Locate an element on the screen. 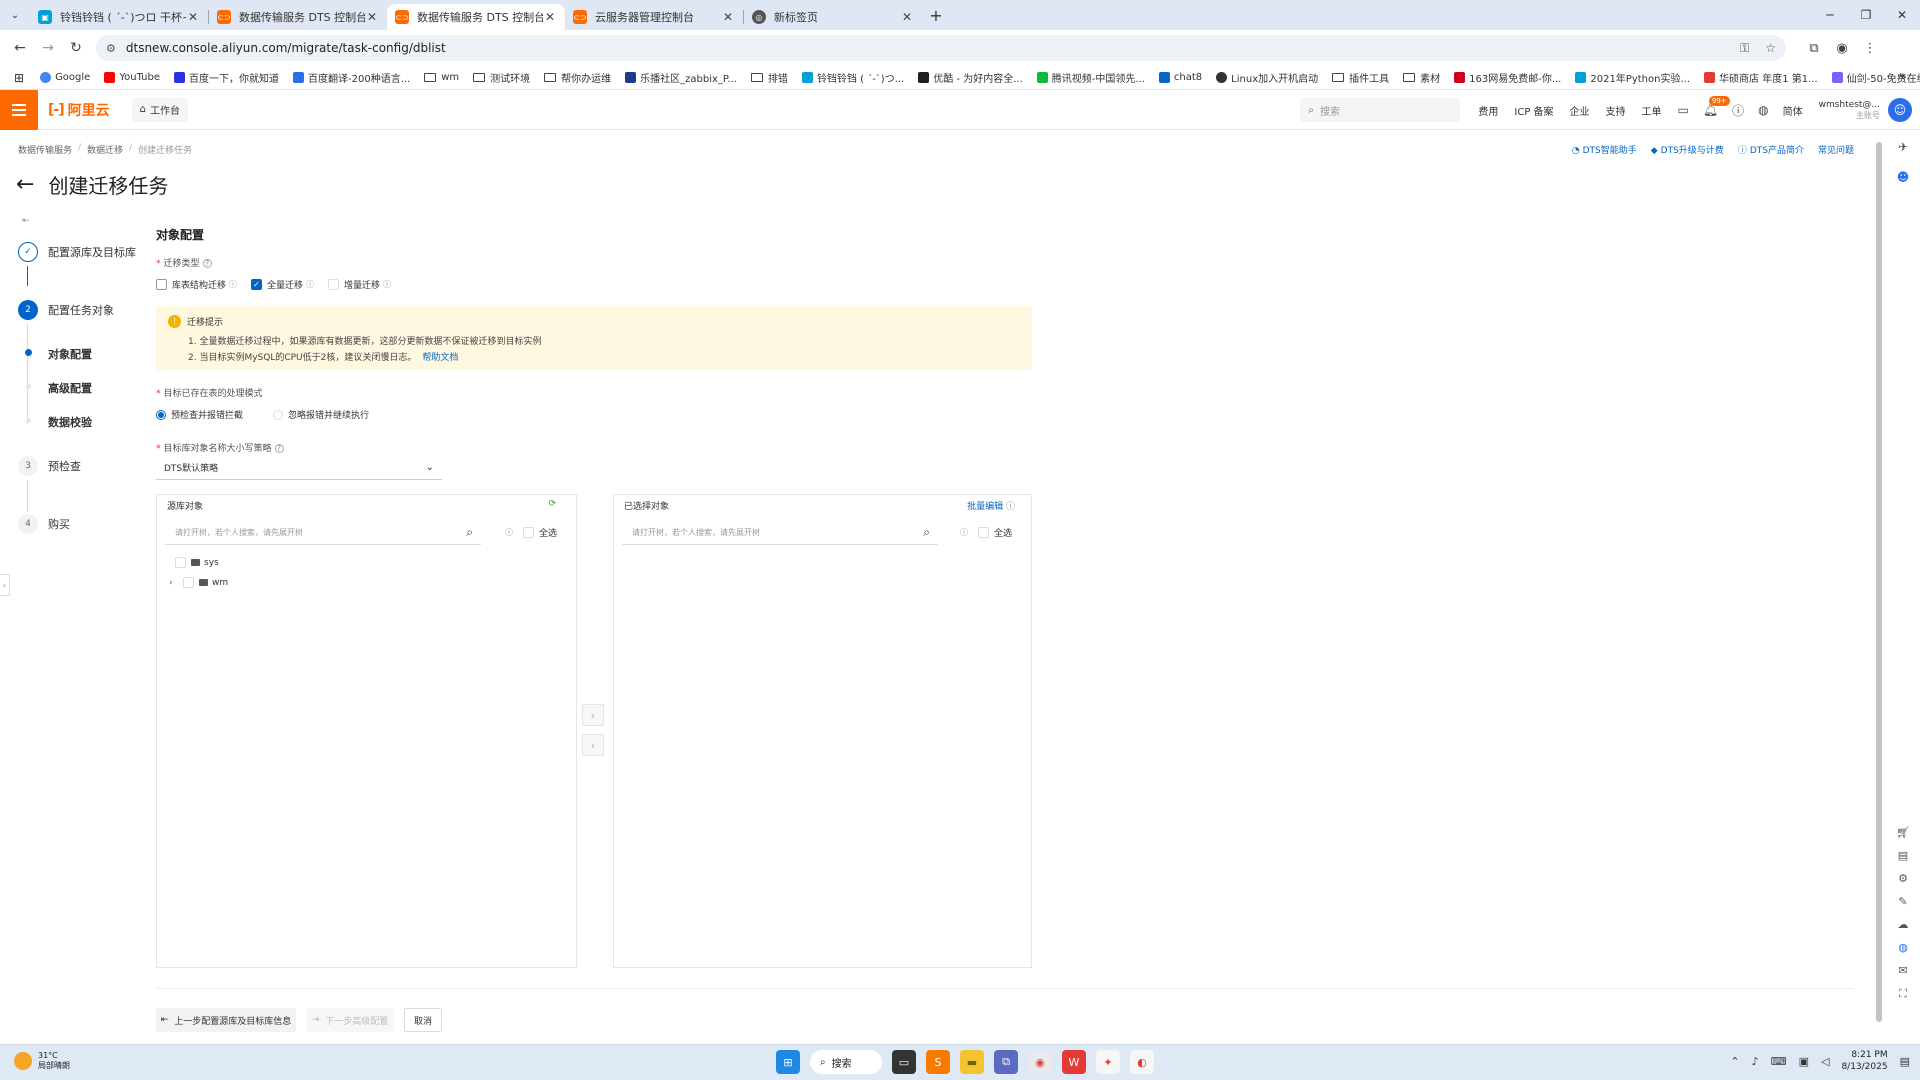 The image size is (1920, 1080). console-search-input: ⌕ 搜索 is located at coordinates (1380, 110).